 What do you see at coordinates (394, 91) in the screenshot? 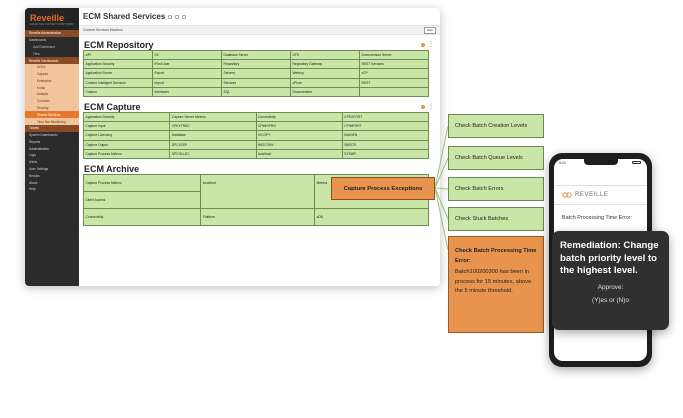
I see `repository-tile` at bounding box center [394, 91].